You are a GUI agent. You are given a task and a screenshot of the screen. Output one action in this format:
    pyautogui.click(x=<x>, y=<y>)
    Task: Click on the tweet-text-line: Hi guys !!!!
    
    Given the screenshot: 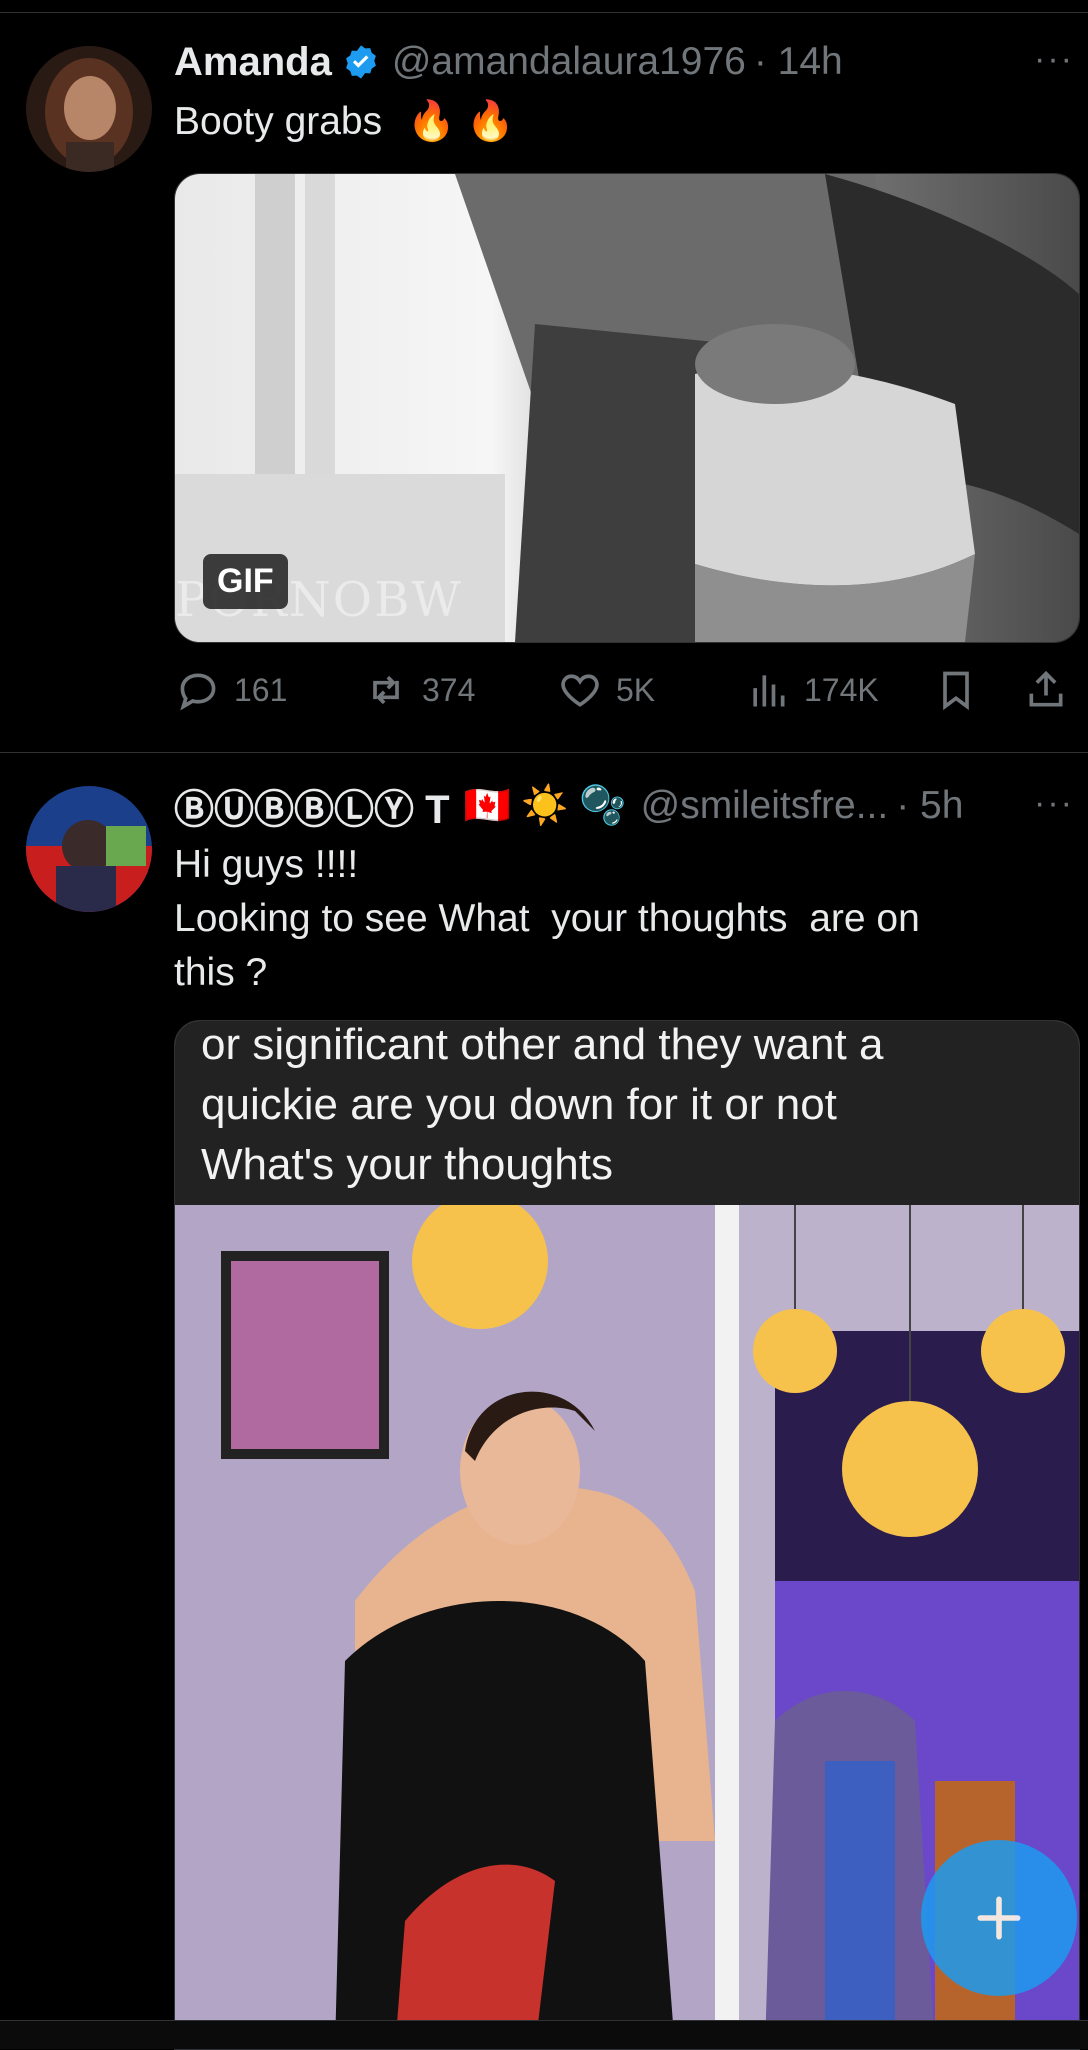 What is the action you would take?
    pyautogui.click(x=266, y=864)
    